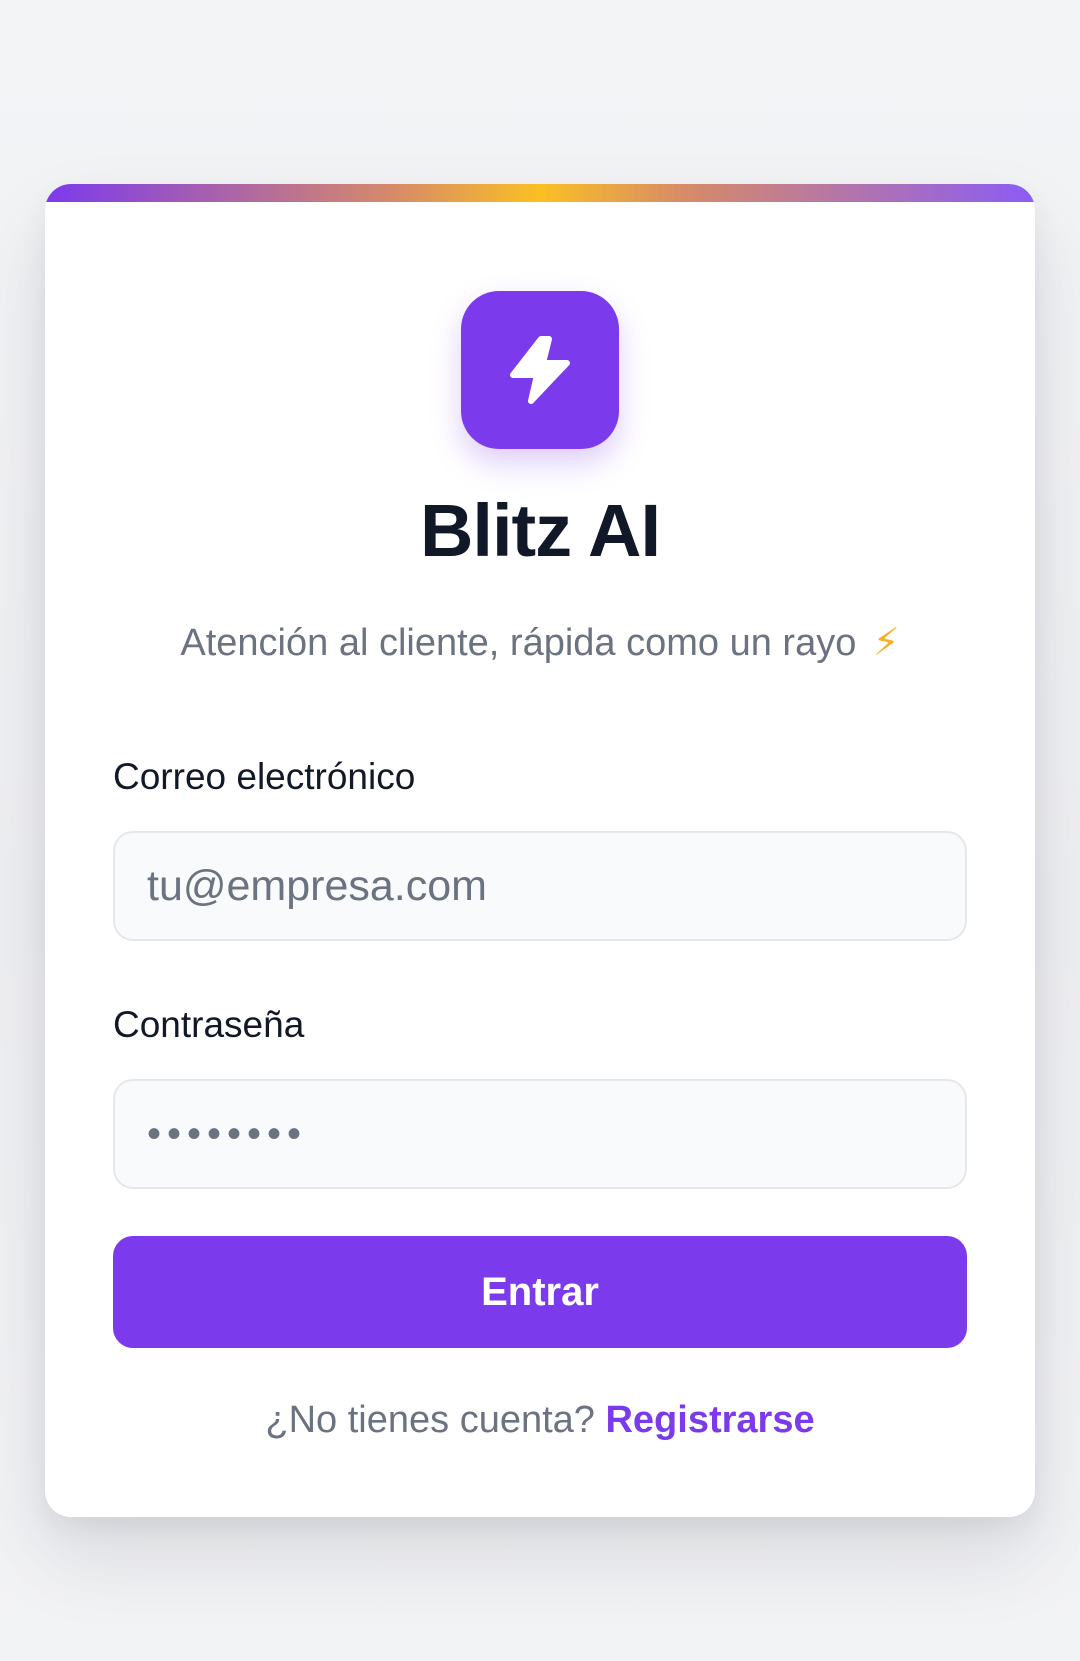 This screenshot has height=1661, width=1080. I want to click on lightning-bolt-icon, so click(540, 370).